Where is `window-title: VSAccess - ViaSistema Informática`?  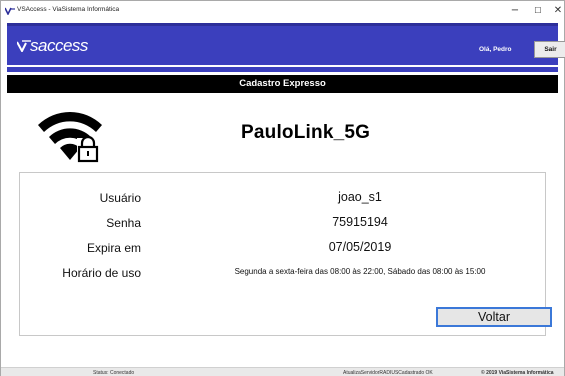 window-title: VSAccess - ViaSistema Informática is located at coordinates (68, 9).